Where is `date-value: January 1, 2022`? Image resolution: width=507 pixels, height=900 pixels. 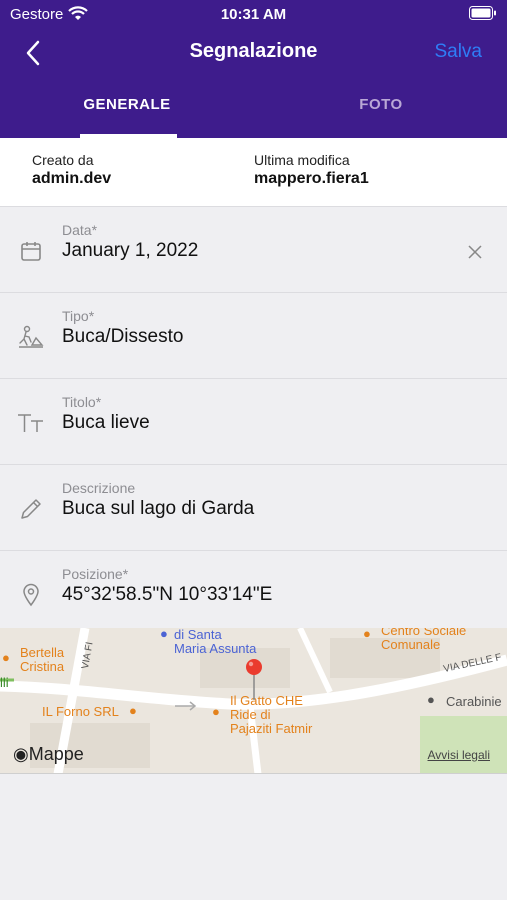
date-value: January 1, 2022 is located at coordinates (130, 251).